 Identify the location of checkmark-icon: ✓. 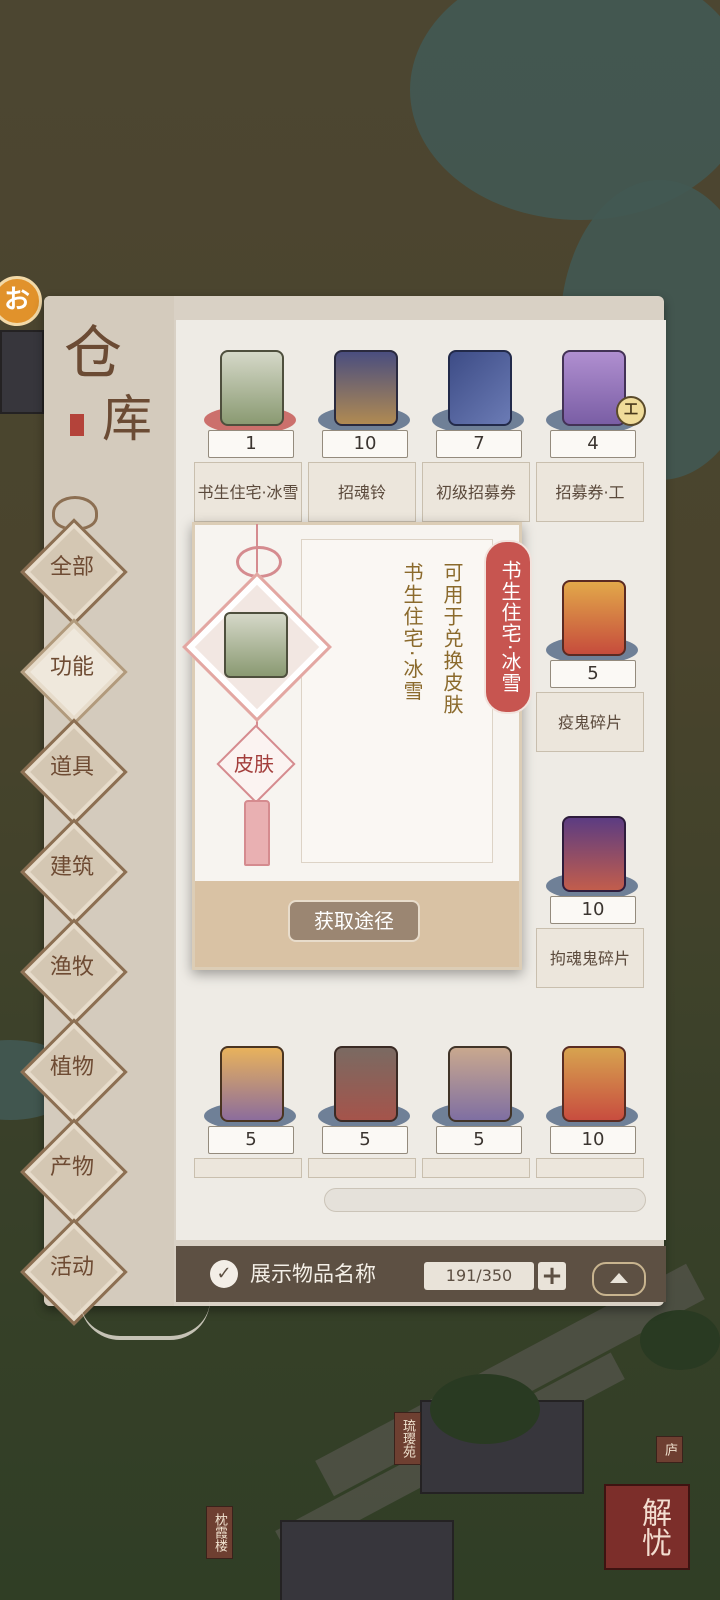
(224, 1274).